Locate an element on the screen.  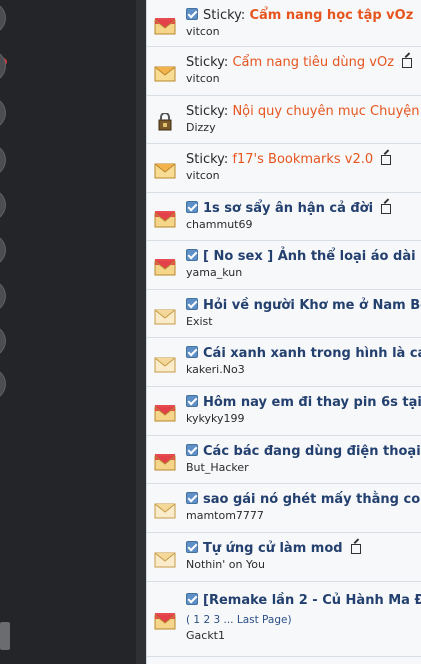
thread-title: Hôm nay em đi thay pin 6s tại is located at coordinates (303, 403).